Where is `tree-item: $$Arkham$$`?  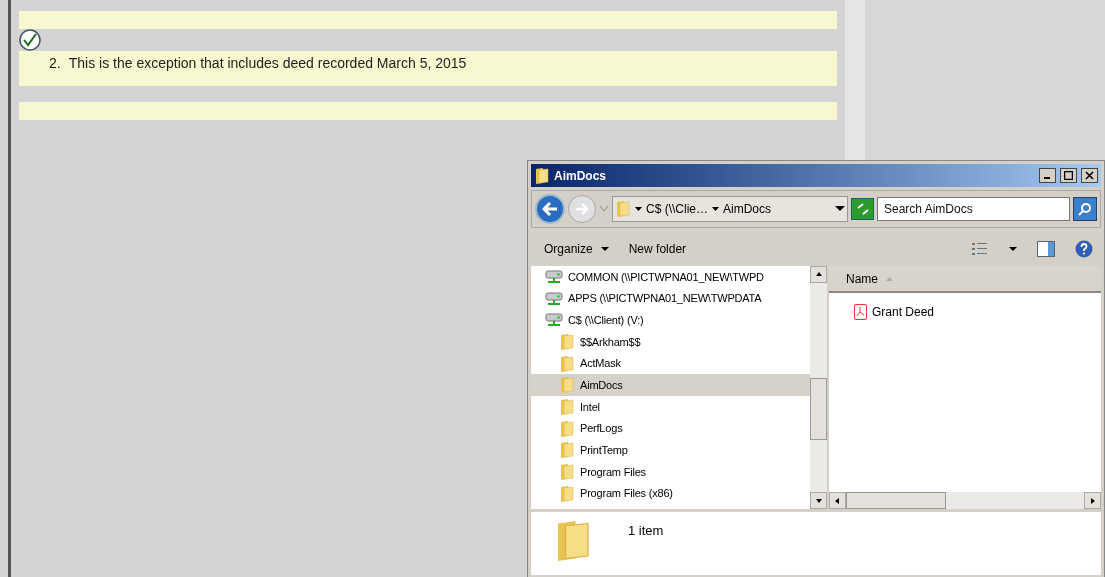 tree-item: $$Arkham$$ is located at coordinates (670, 342).